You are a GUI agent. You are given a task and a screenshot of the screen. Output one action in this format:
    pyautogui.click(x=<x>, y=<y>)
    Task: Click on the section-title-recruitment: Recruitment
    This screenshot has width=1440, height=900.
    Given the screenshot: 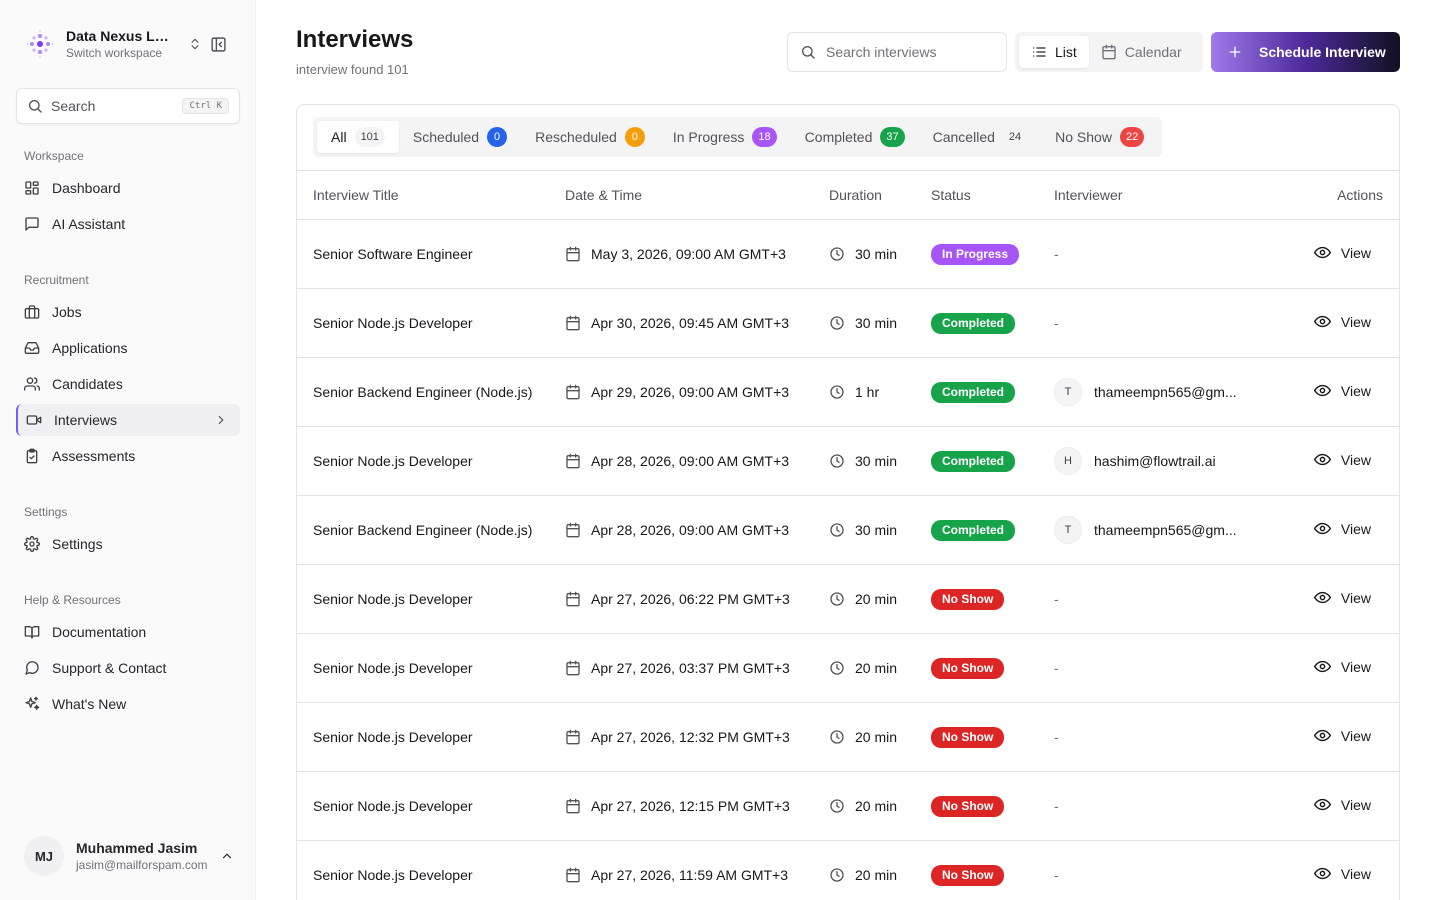 What is the action you would take?
    pyautogui.click(x=56, y=280)
    